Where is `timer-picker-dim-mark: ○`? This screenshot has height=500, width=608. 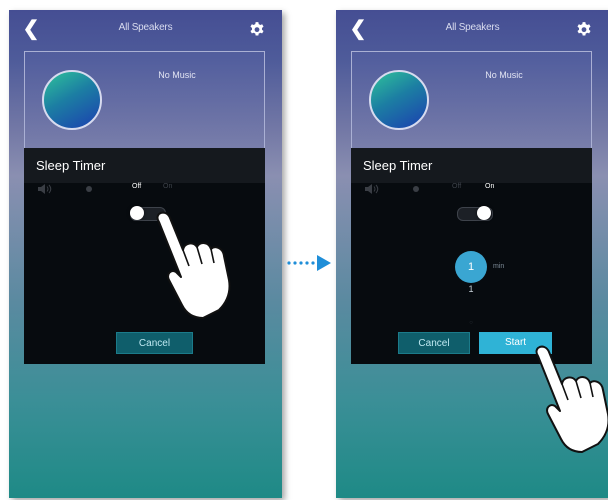
timer-picker-dim-mark: ○ is located at coordinates (471, 323).